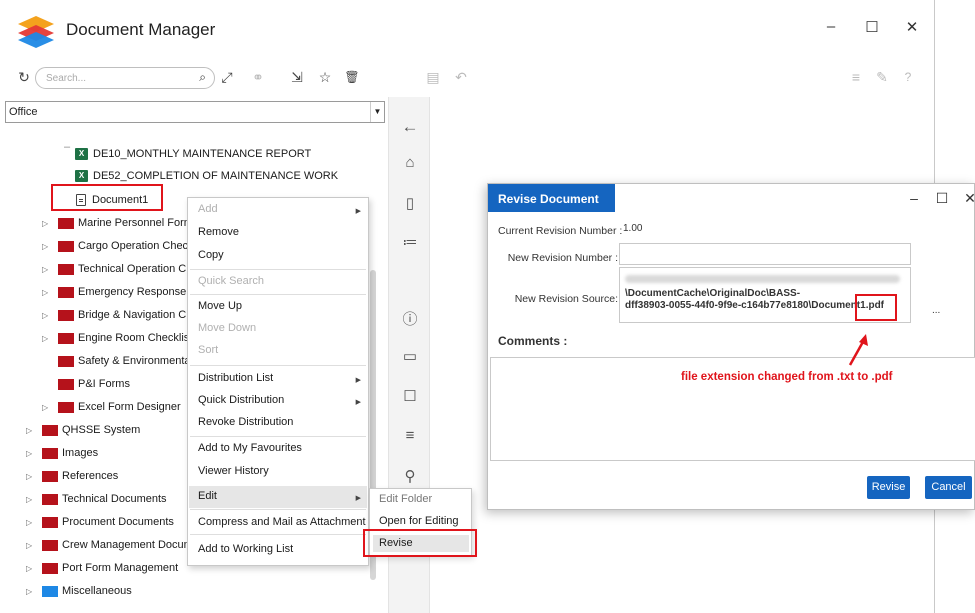 Image resolution: width=975 pixels, height=613 pixels. I want to click on menu-item-add-favourites: Add to My Favourites, so click(250, 448).